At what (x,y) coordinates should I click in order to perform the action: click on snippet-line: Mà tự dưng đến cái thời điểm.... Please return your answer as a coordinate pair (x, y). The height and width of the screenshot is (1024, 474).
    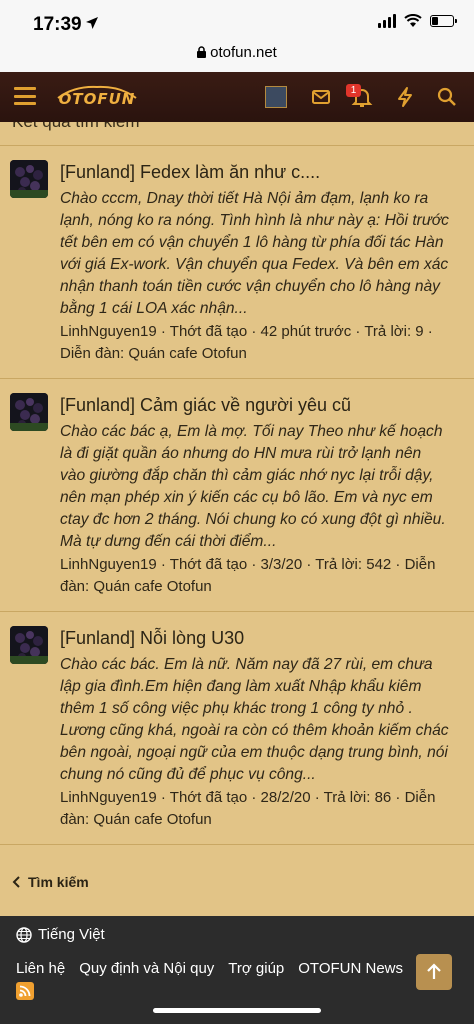
    Looking at the image, I should click on (168, 541).